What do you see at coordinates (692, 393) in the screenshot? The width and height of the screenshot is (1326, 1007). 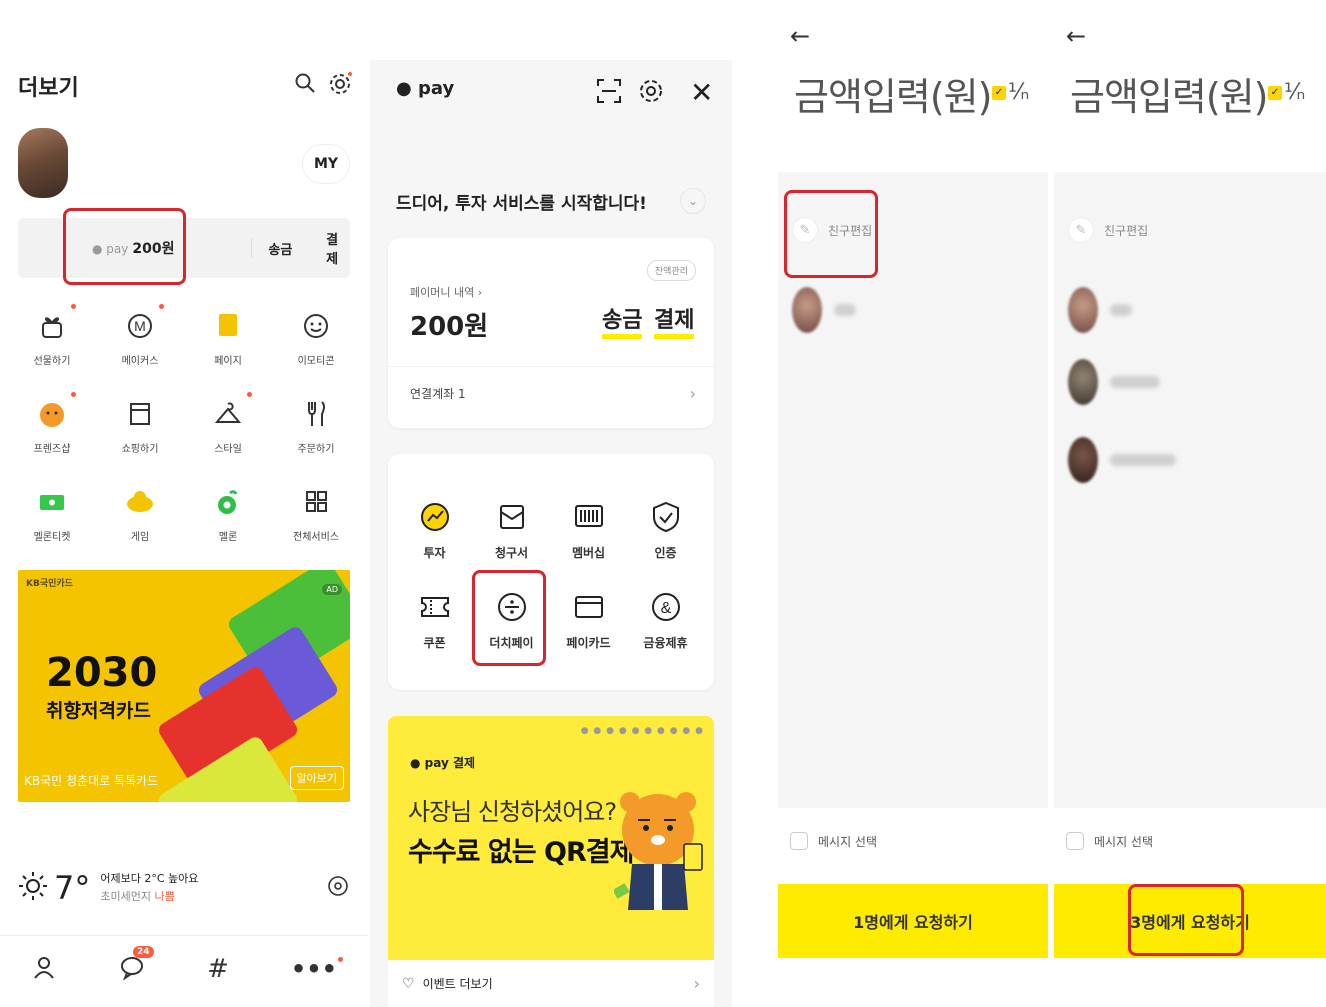 I see `chevron-right-icon: ›` at bounding box center [692, 393].